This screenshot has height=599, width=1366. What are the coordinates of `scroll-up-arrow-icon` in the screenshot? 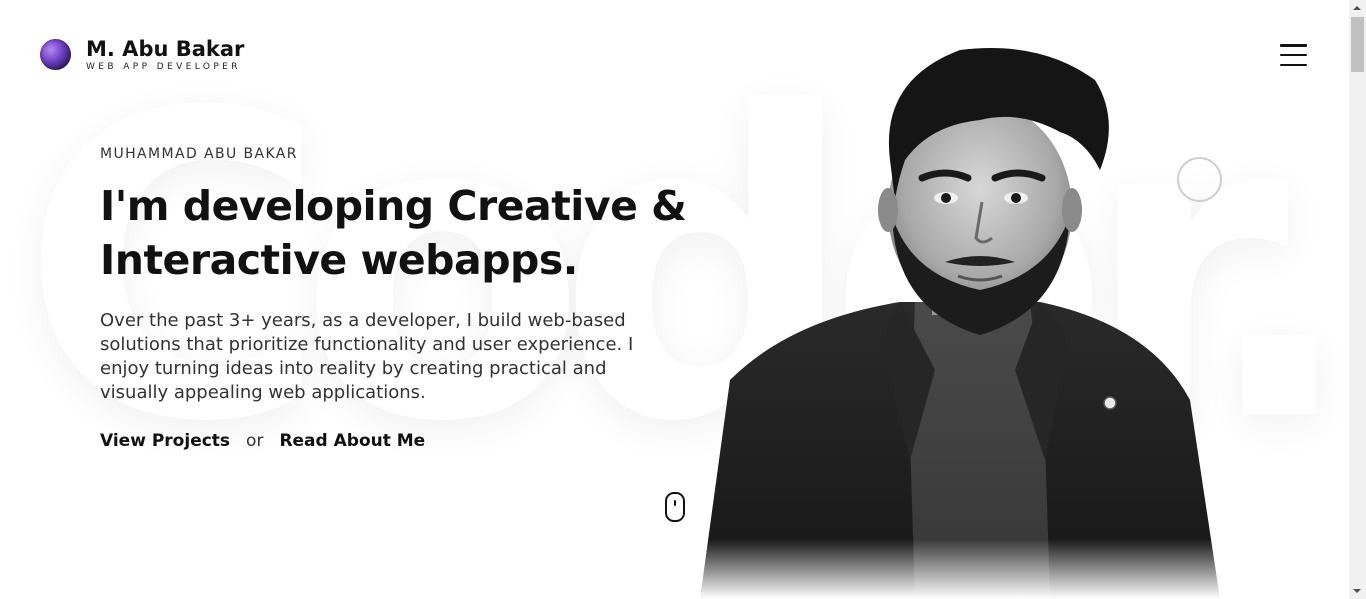 It's located at (1357, 8).